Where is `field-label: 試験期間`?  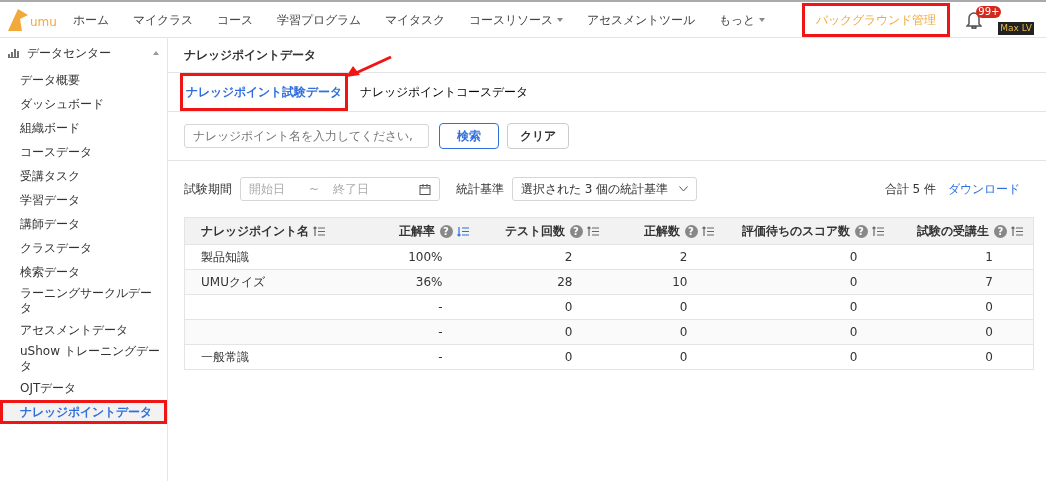
field-label: 試験期間 is located at coordinates (208, 189).